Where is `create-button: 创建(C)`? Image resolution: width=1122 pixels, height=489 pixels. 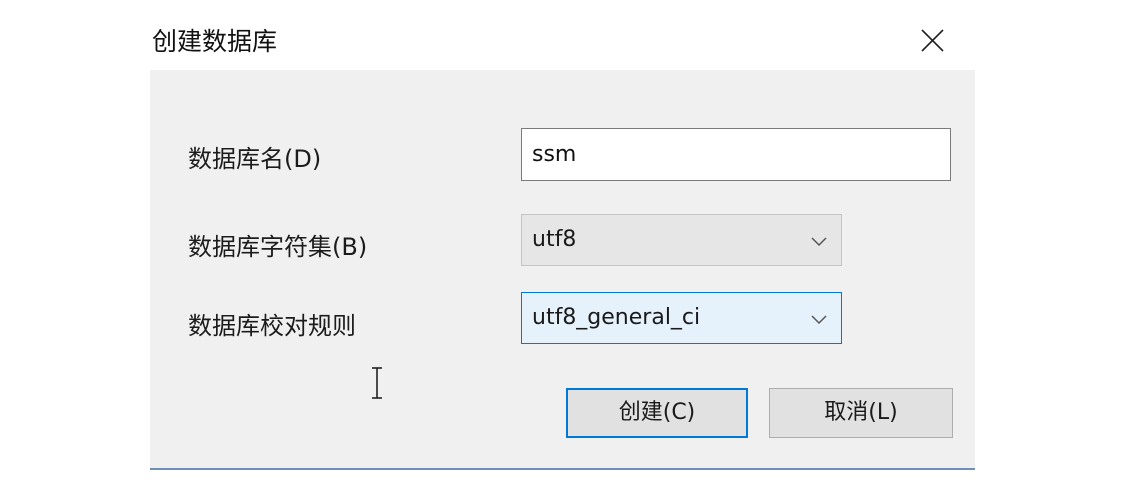 create-button: 创建(C) is located at coordinates (657, 413).